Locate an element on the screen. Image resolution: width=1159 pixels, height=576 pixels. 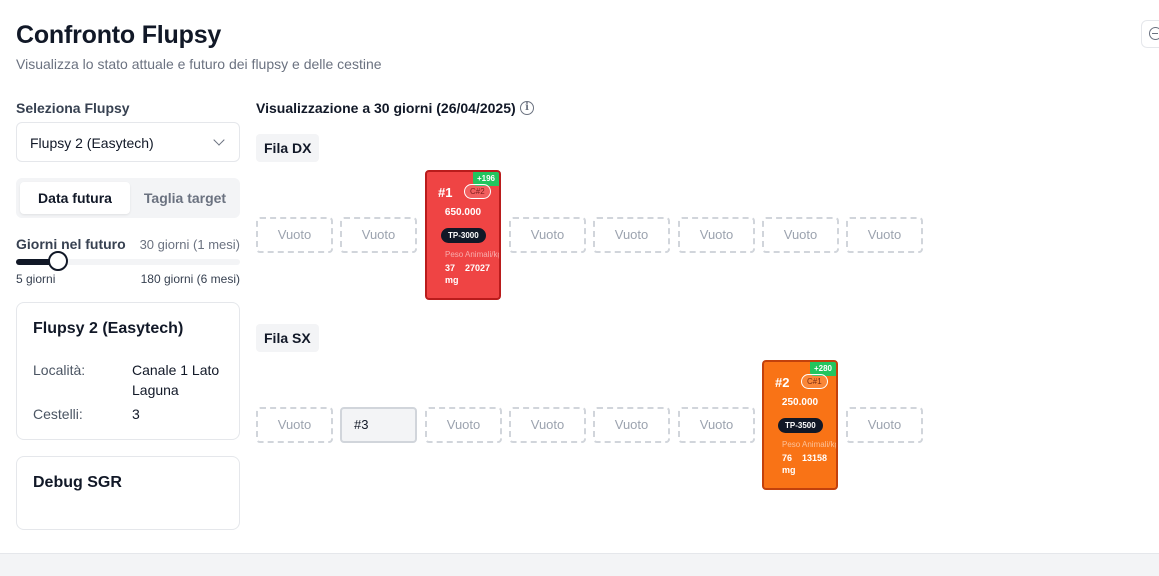
weight-number: 76 is located at coordinates (787, 458).